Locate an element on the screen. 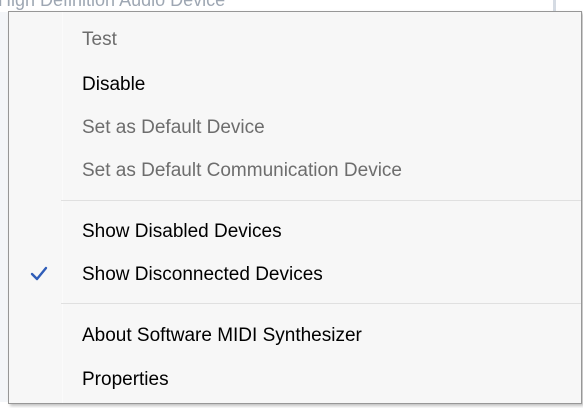 The width and height of the screenshot is (583, 408). menu-item-test: Test is located at coordinates (295, 40).